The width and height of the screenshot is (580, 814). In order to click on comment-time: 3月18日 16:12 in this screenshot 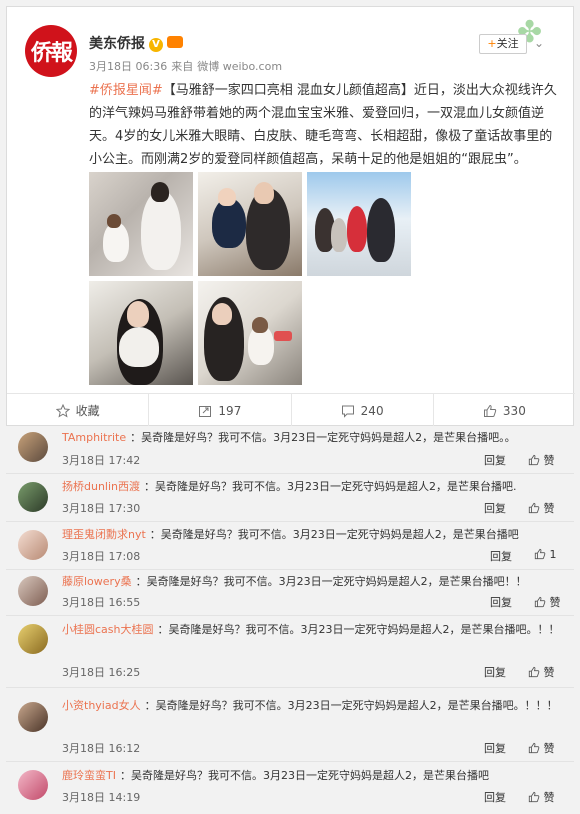, I will do `click(101, 748)`.